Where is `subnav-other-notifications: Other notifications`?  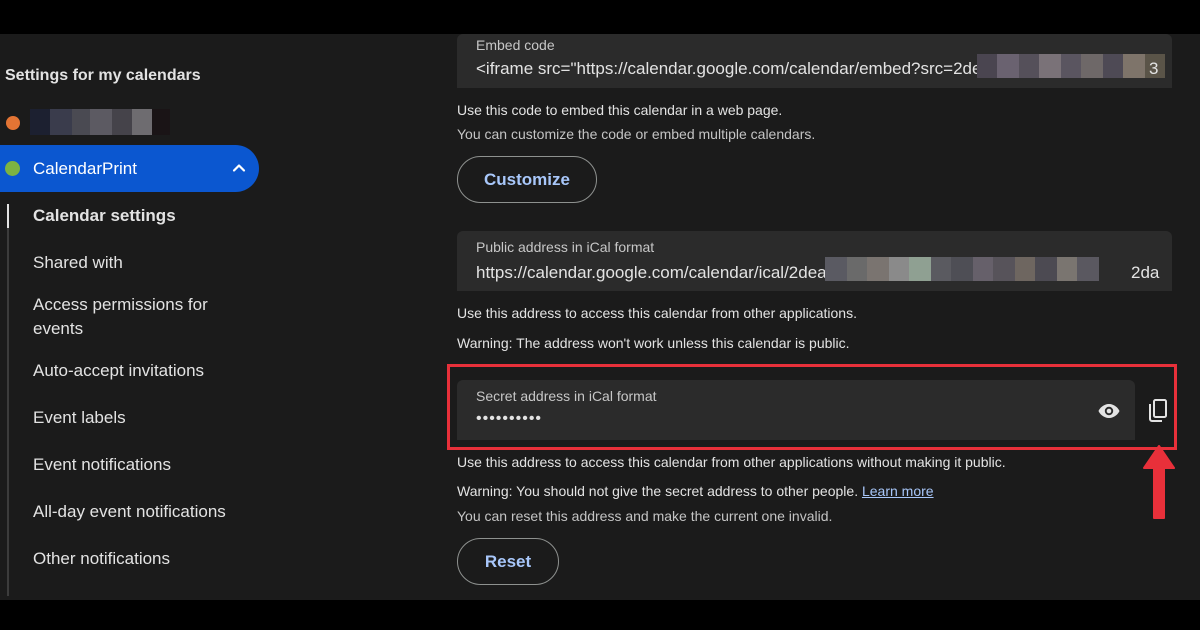 subnav-other-notifications: Other notifications is located at coordinates (101, 559).